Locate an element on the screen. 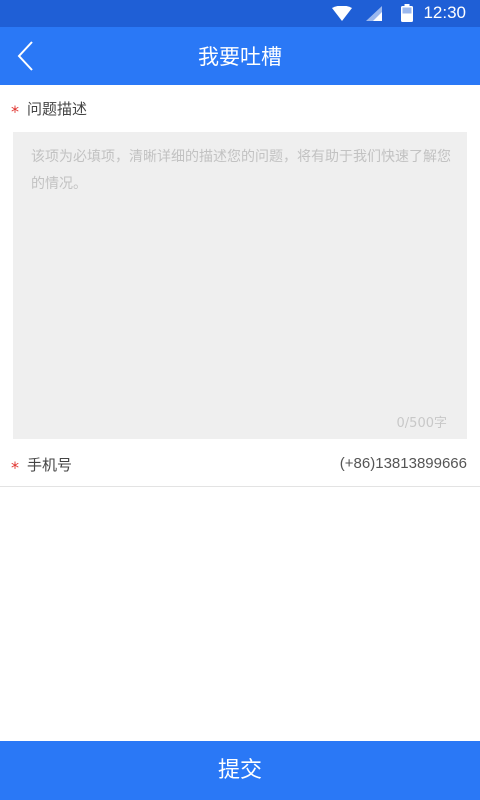 The image size is (480, 800). status-time: 12:30 is located at coordinates (444, 12).